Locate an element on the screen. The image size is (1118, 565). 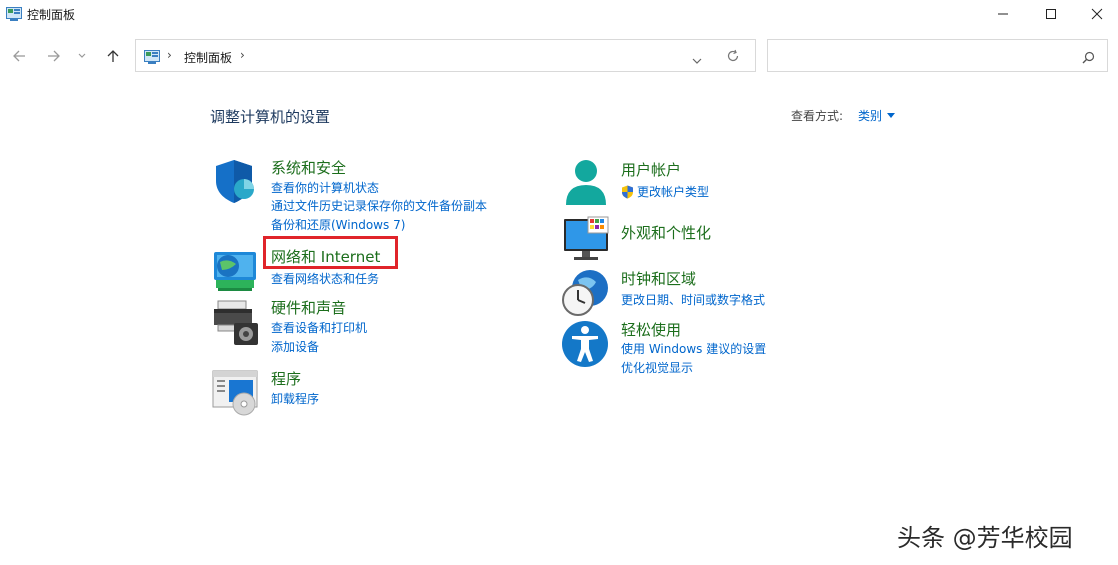
uac-shield-icon is located at coordinates (627, 191).